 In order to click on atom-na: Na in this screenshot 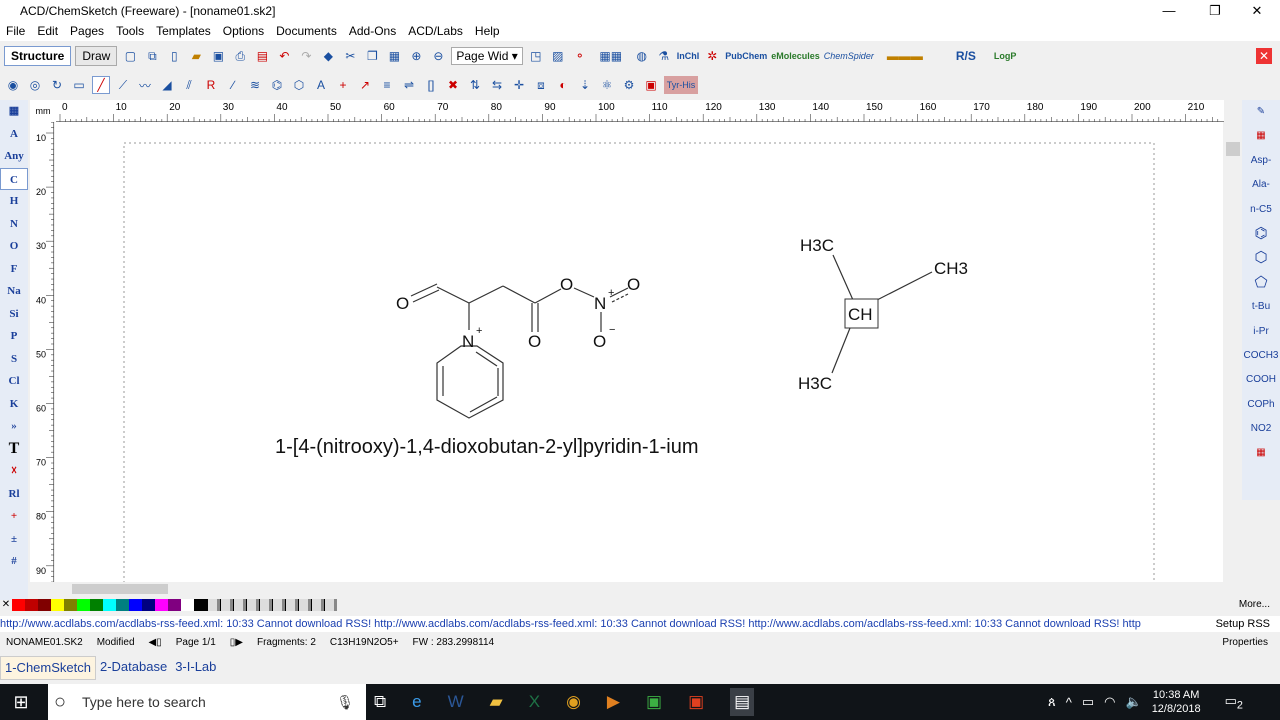, I will do `click(14, 291)`.